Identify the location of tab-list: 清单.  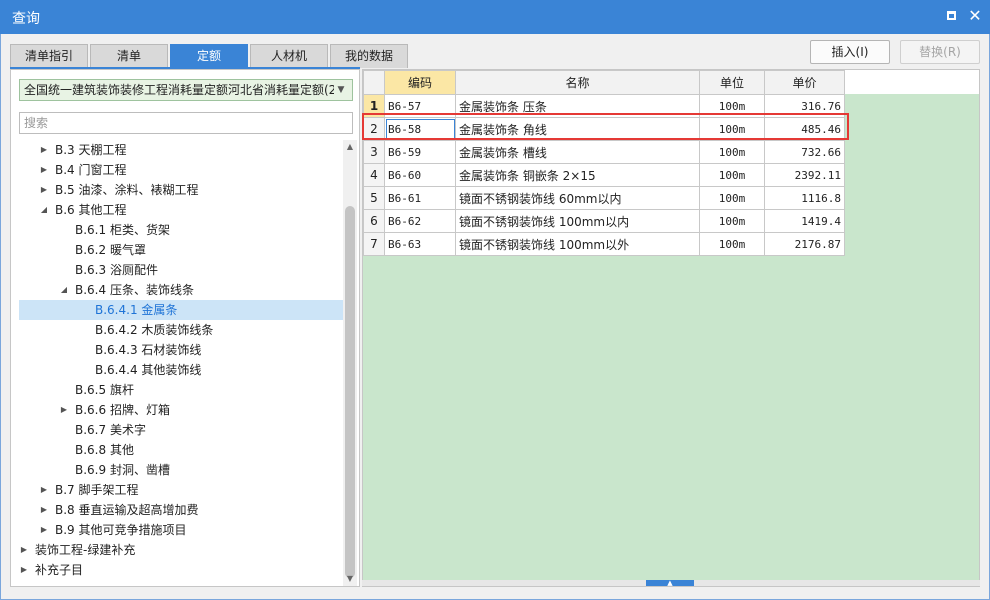
(129, 56).